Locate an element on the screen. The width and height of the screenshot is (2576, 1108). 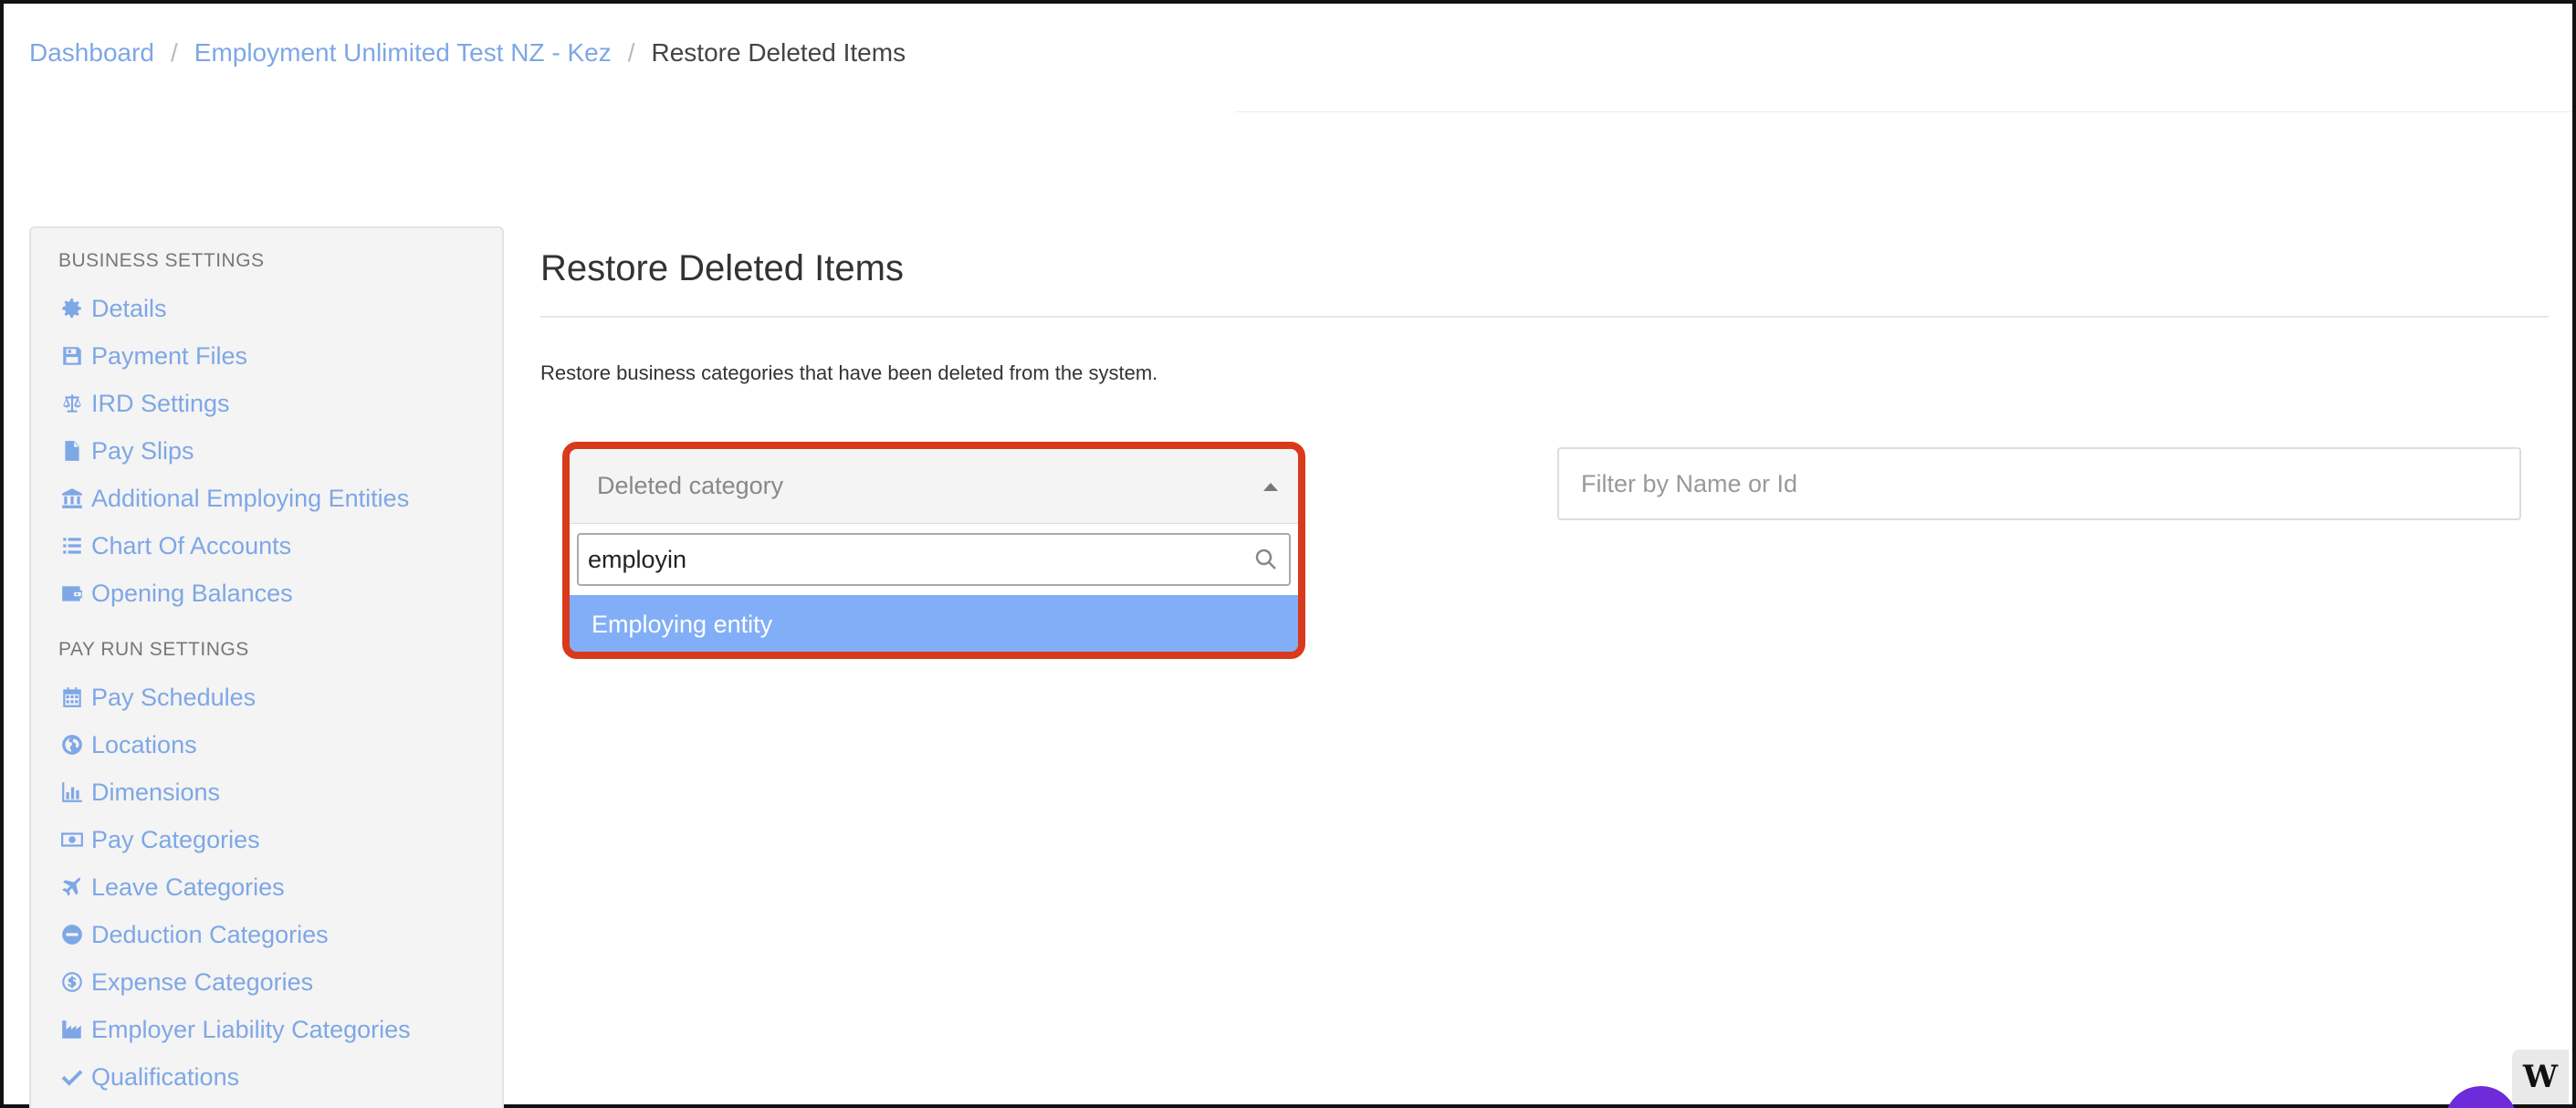
sidebar-item-label: Details is located at coordinates (129, 308).